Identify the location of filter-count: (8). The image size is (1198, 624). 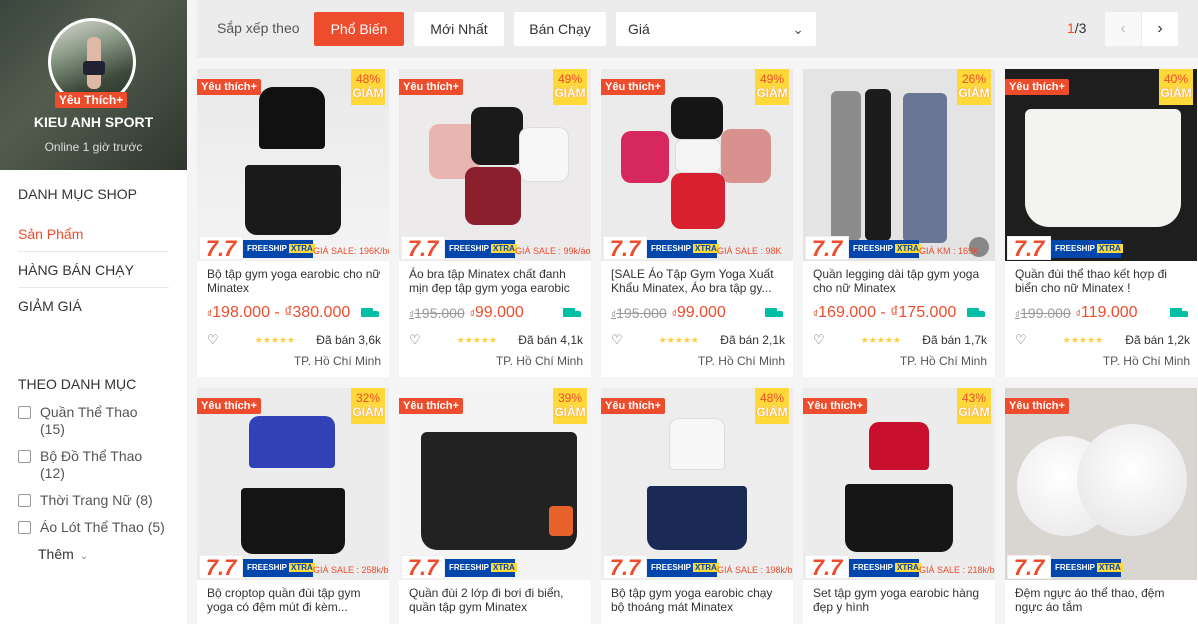
(144, 500).